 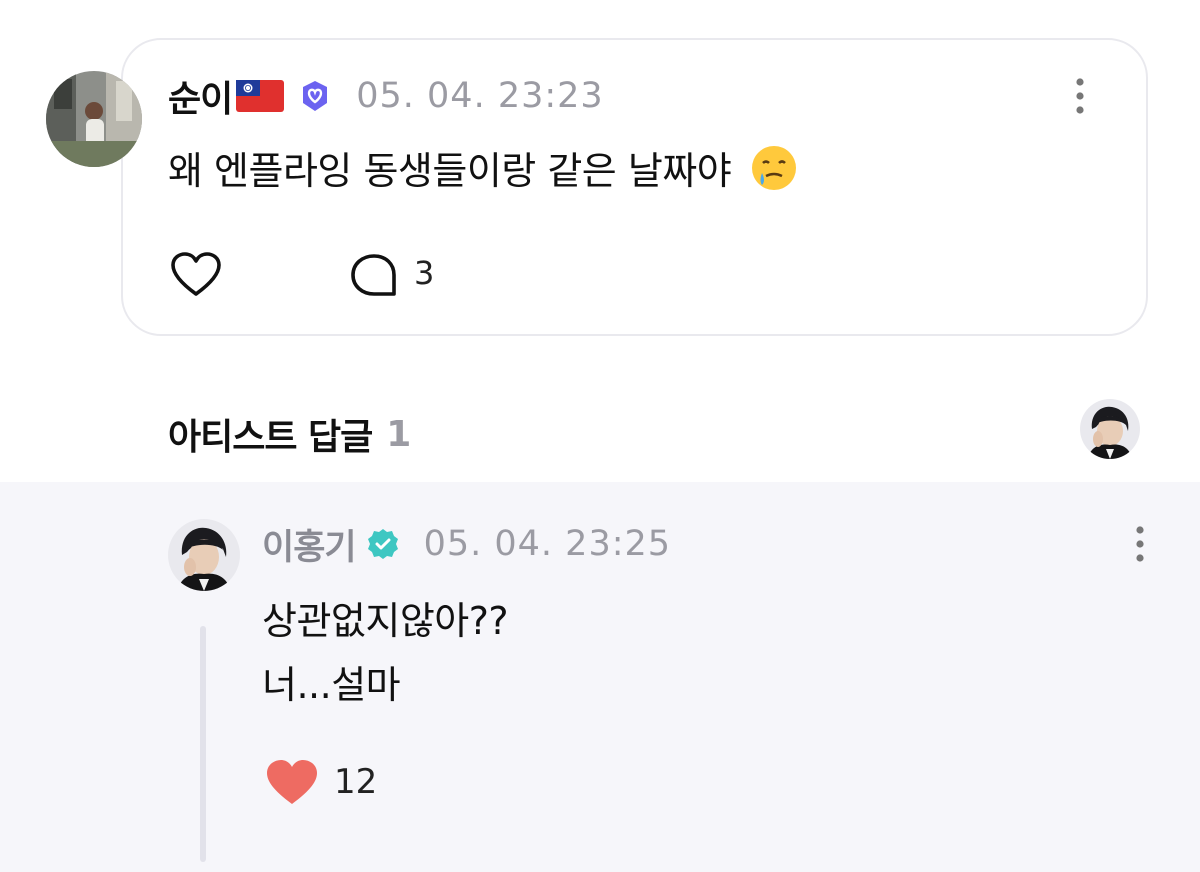 I want to click on artist-replies-count: 1, so click(x=398, y=434).